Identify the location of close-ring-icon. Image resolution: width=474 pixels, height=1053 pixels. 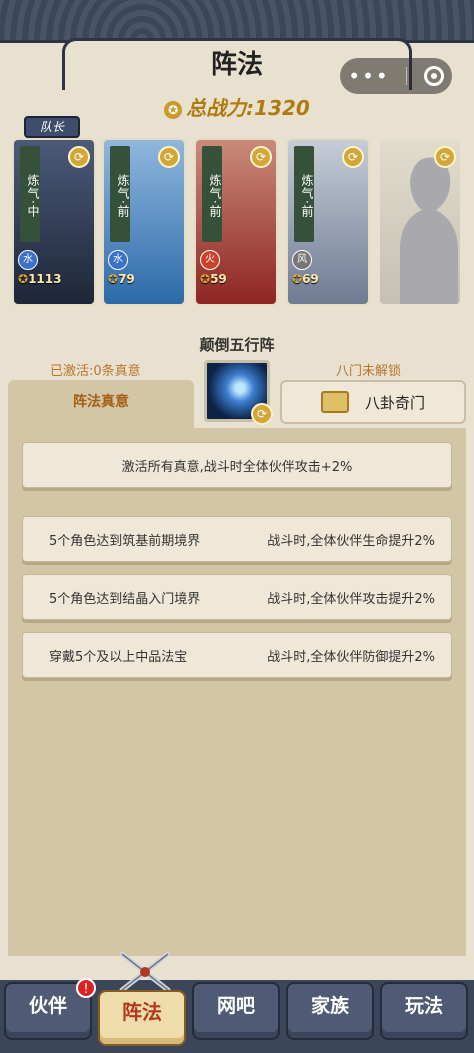
(433, 76).